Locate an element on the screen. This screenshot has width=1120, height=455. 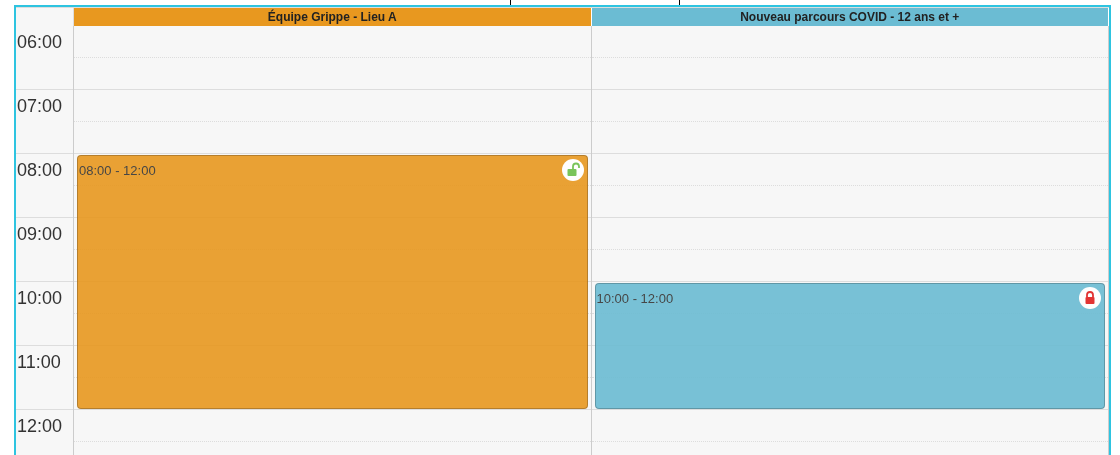
hour-label: 12:00 is located at coordinates (40, 426).